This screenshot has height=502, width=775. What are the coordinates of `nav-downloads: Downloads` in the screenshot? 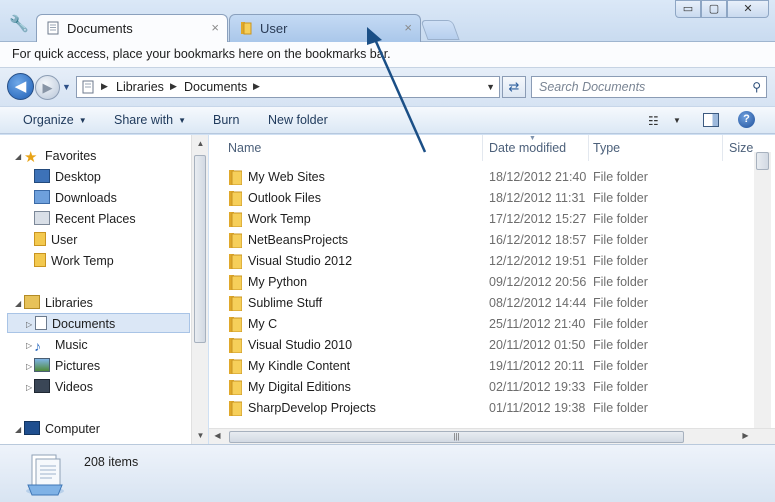 It's located at (75, 198).